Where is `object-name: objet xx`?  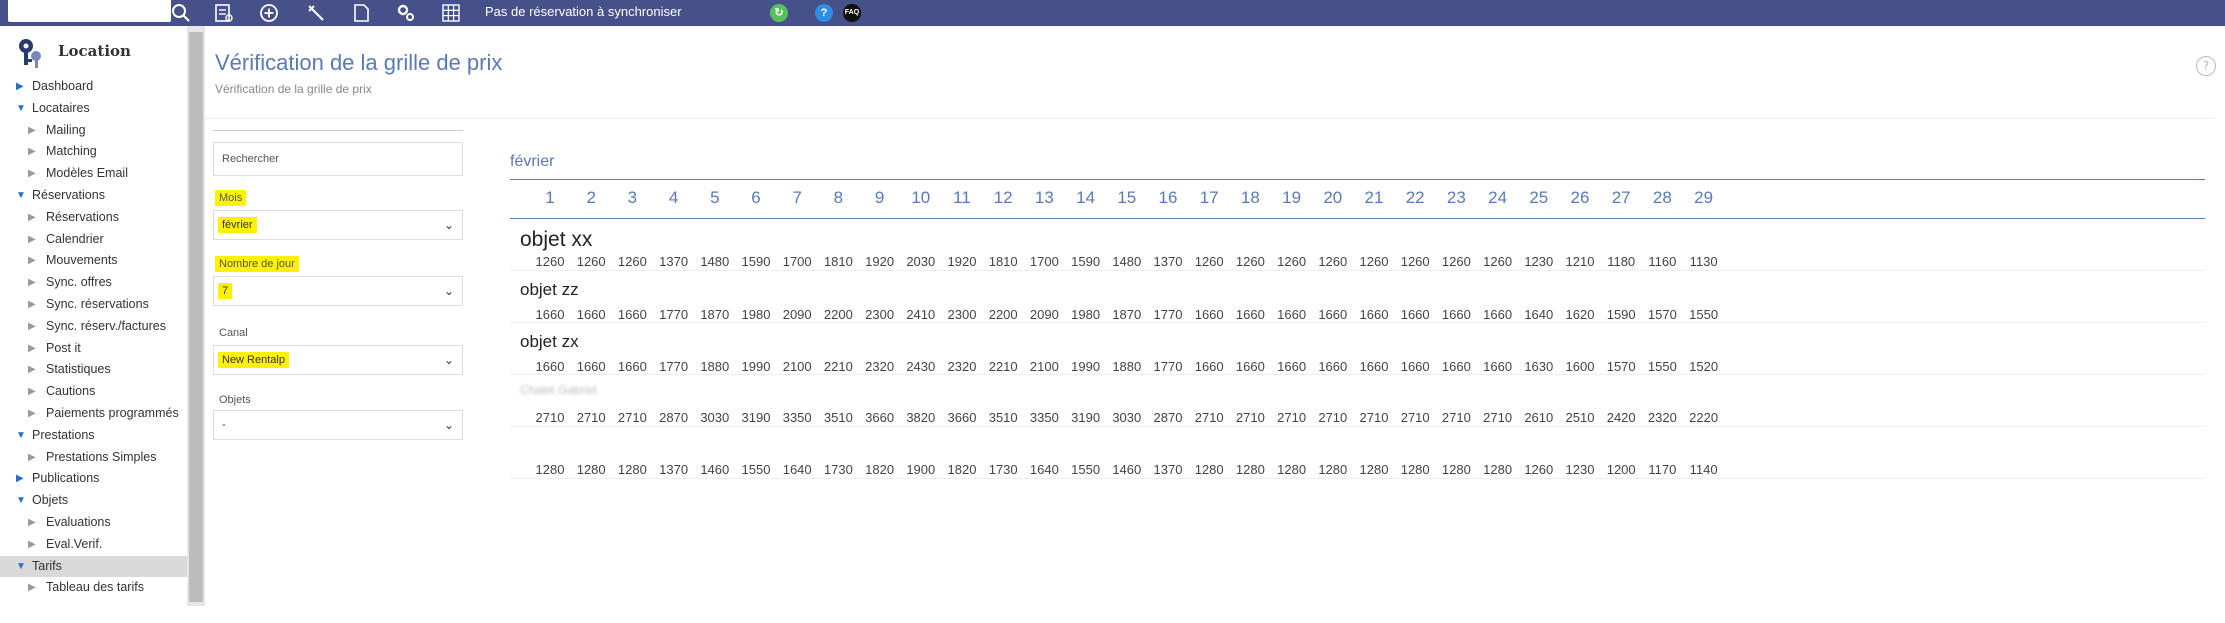 object-name: objet xx is located at coordinates (556, 239).